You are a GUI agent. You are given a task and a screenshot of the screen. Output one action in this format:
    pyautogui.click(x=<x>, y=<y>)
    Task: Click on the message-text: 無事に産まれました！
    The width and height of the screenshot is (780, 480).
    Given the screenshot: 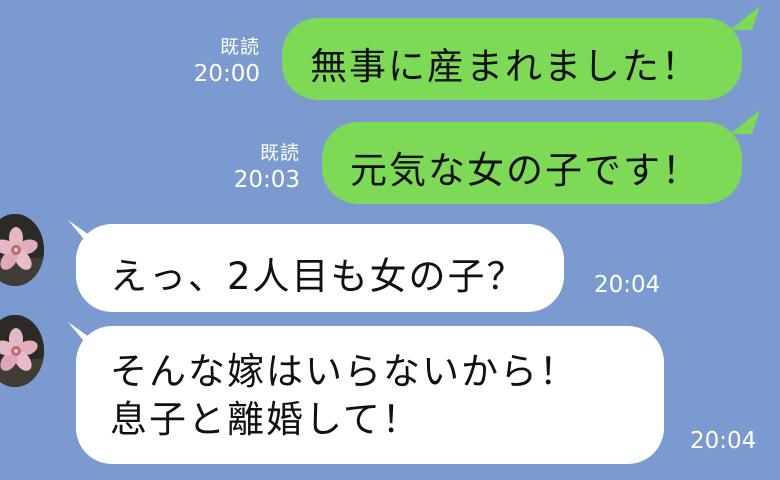 What is the action you would take?
    pyautogui.click(x=505, y=66)
    